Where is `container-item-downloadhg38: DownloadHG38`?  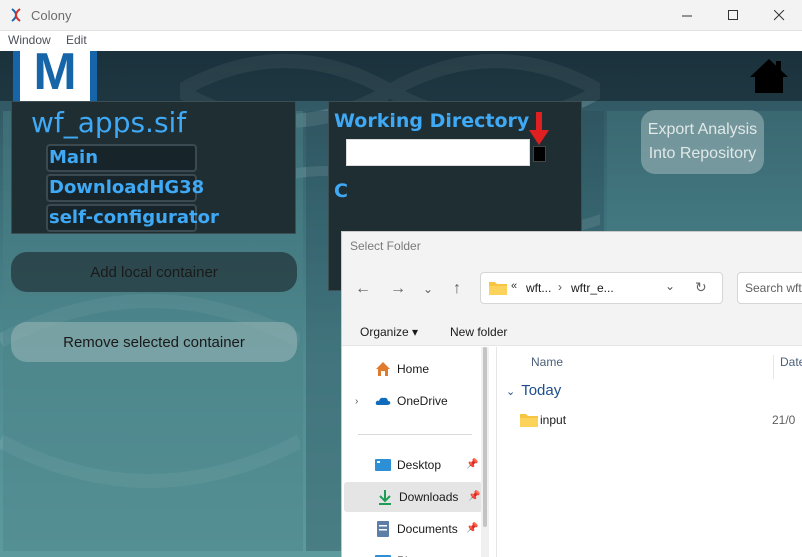
container-item-downloadhg38: DownloadHG38 is located at coordinates (125, 188).